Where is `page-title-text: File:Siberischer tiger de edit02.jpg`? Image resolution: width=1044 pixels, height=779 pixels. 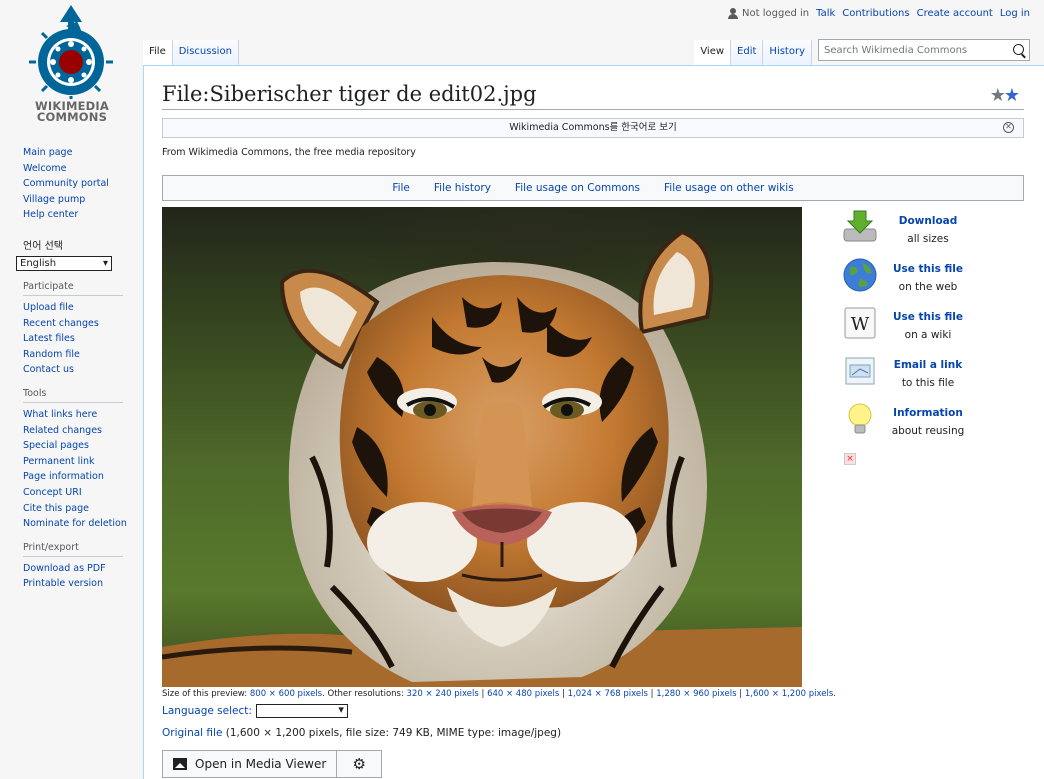
page-title-text: File:Siberischer tiger de edit02.jpg is located at coordinates (349, 94).